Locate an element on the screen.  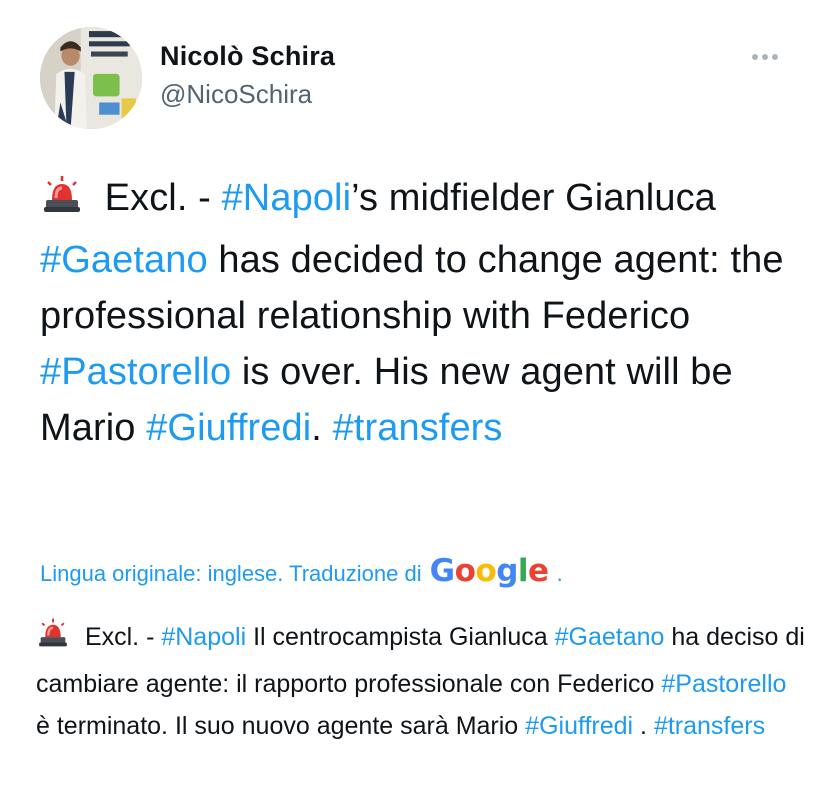
google-logo: Google is located at coordinates (489, 571).